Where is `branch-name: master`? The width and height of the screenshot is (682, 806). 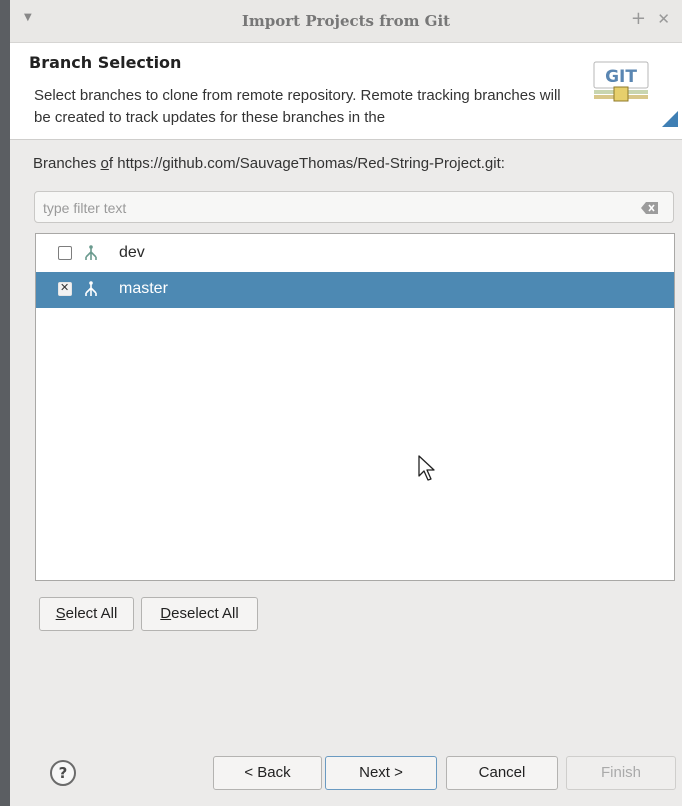 branch-name: master is located at coordinates (143, 288).